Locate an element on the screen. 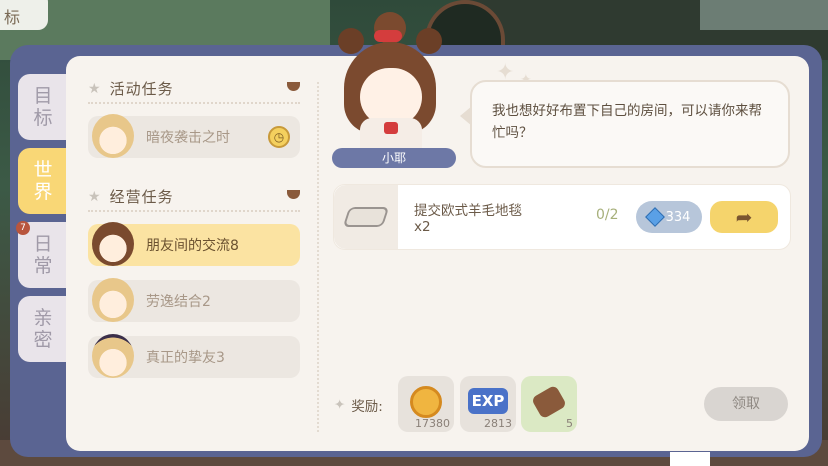  reward-amount: 2813 is located at coordinates (498, 423).